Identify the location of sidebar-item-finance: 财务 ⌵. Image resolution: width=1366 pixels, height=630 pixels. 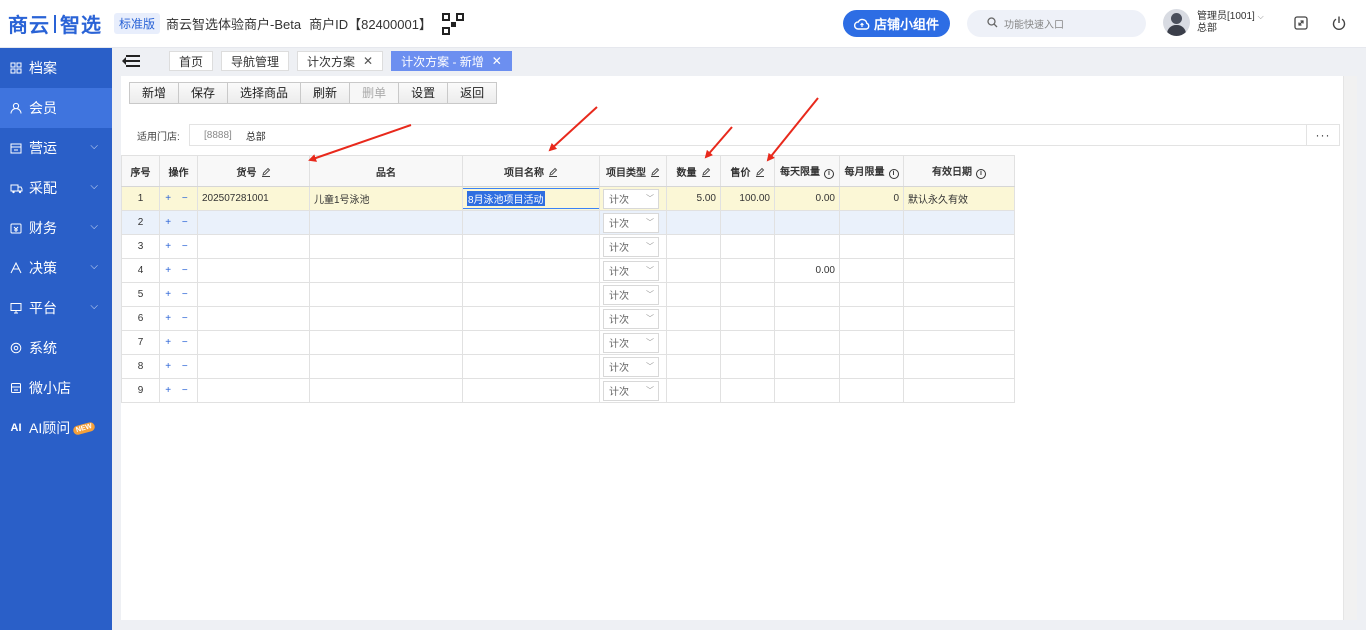
(56, 228).